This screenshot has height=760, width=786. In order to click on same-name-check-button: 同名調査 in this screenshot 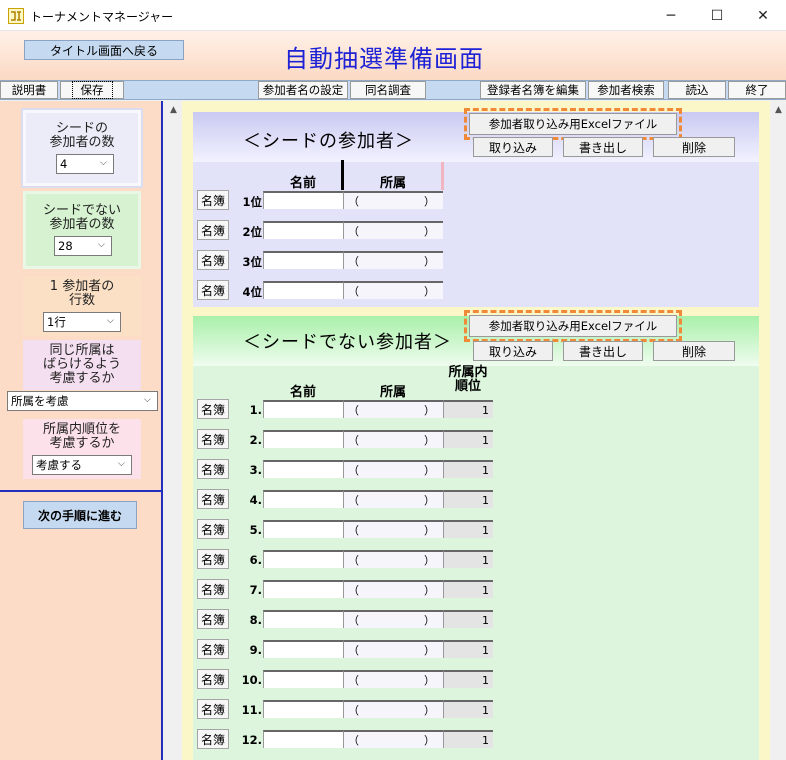, I will do `click(388, 90)`.